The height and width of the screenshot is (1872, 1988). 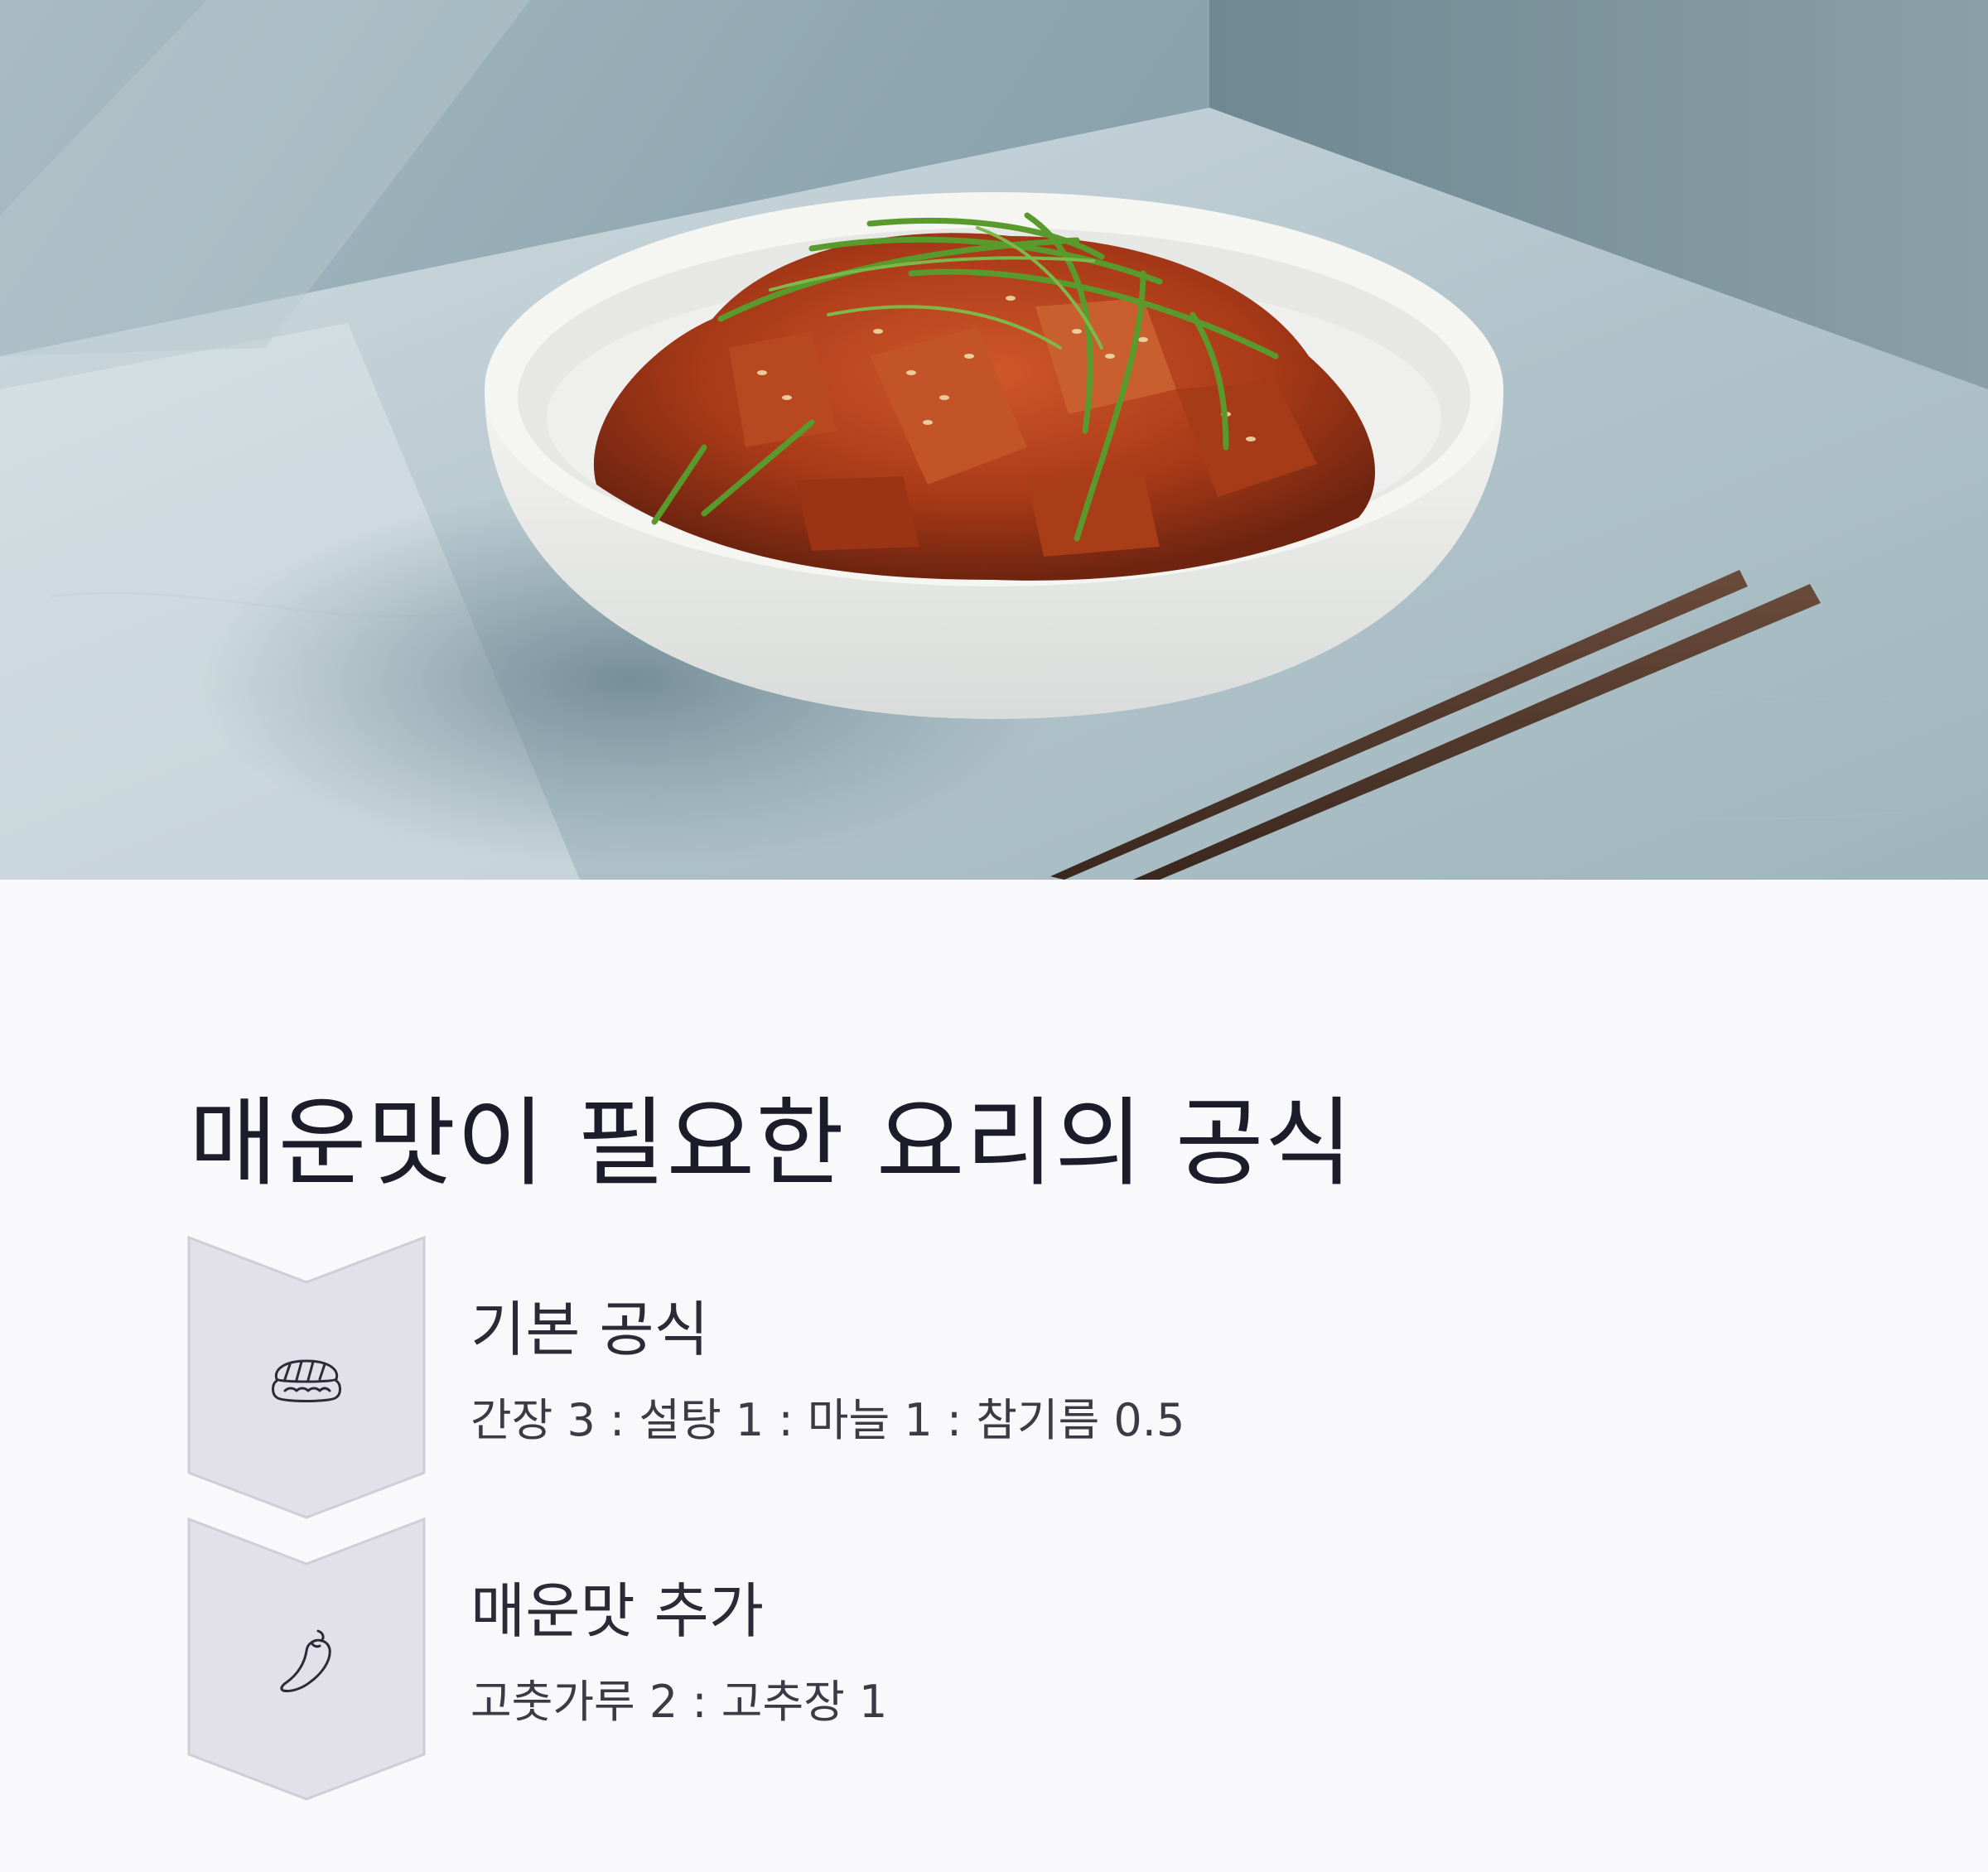 What do you see at coordinates (589, 1329) in the screenshot?
I see `step-title: 기본 공식` at bounding box center [589, 1329].